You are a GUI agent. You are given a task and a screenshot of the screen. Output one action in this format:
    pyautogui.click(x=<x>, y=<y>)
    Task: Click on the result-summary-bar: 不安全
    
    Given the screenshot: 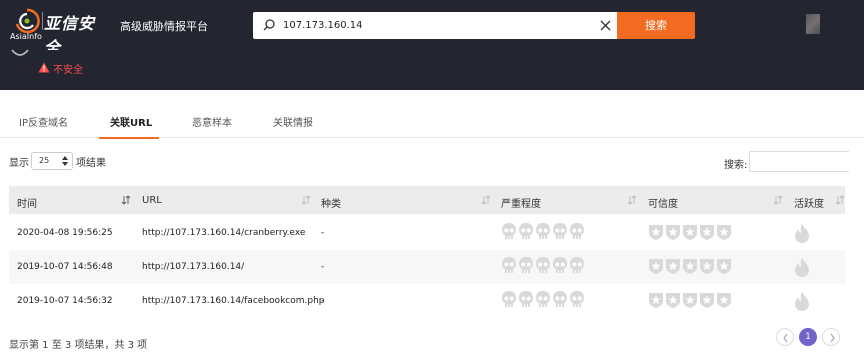 What is the action you would take?
    pyautogui.click(x=432, y=69)
    